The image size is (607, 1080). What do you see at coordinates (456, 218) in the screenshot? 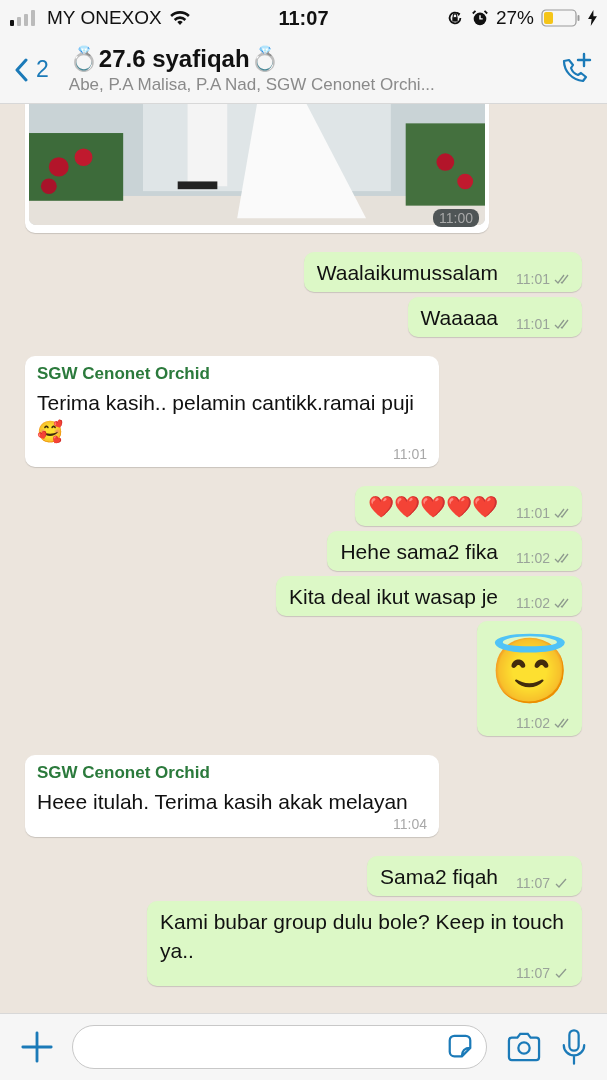
I see `message-time: 11:00` at bounding box center [456, 218].